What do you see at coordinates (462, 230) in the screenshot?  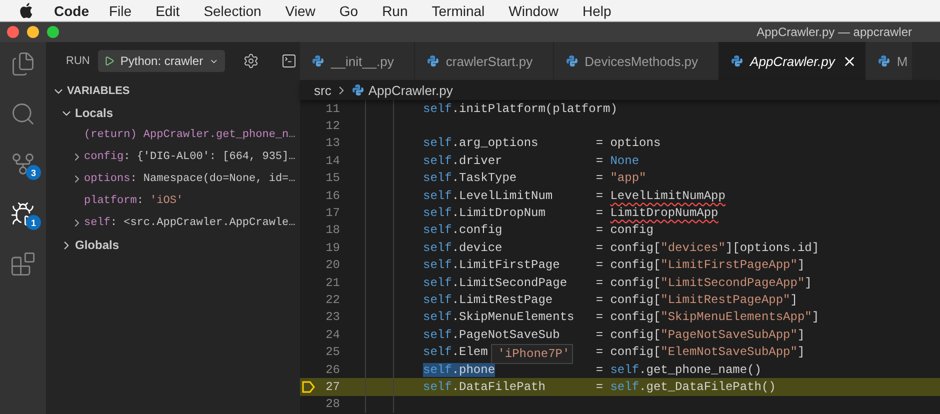 I see `code-text: self.config` at bounding box center [462, 230].